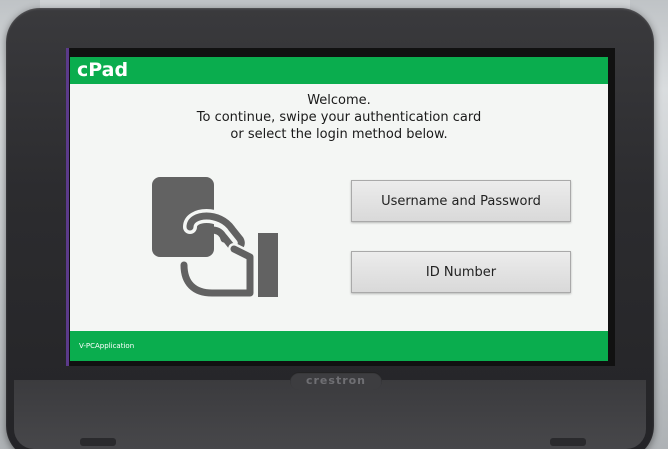  I want to click on hand-swiping-card-icon, so click(215, 238).